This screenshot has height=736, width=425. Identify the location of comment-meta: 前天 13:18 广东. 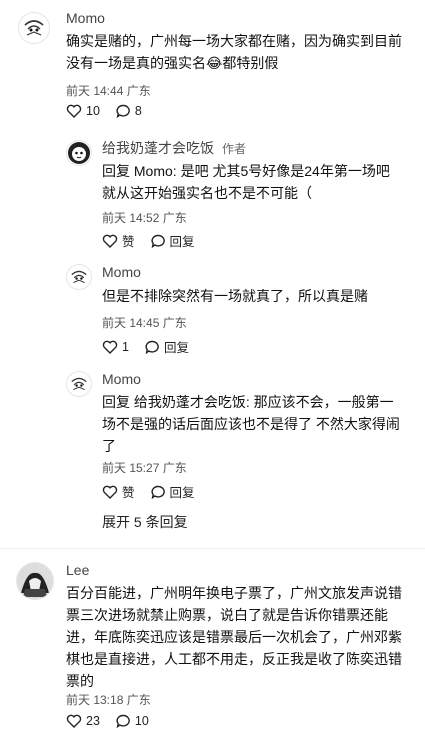
(108, 700).